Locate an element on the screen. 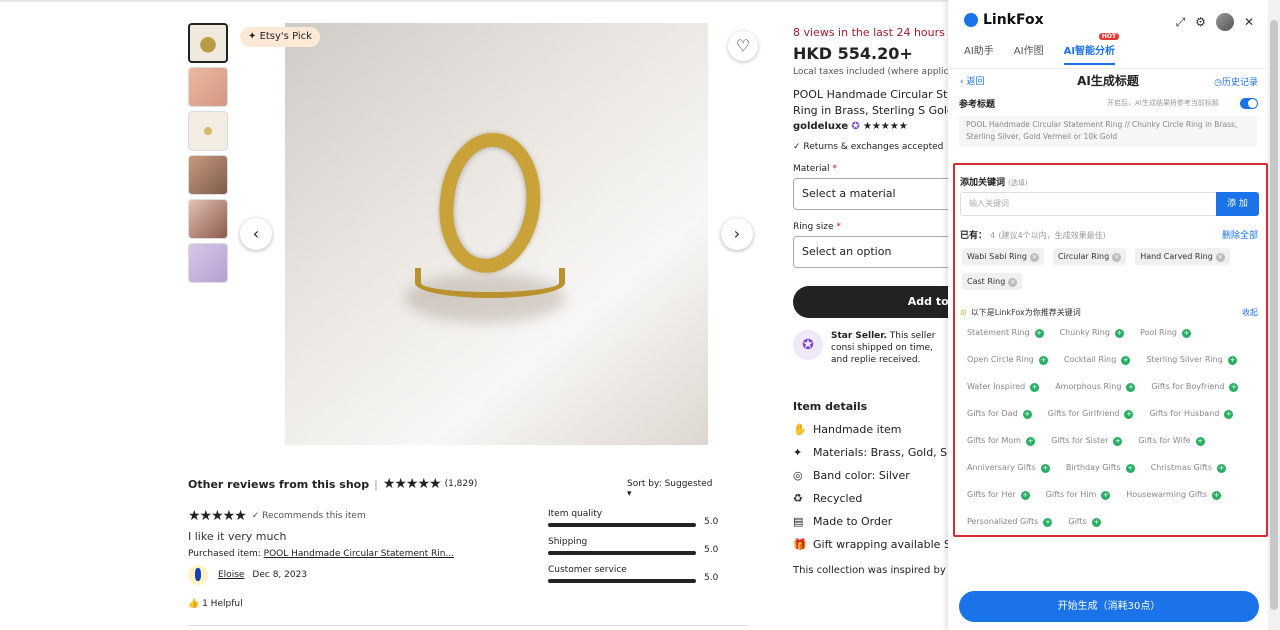 The height and width of the screenshot is (630, 1280). tab-ai-image: AI作图 is located at coordinates (1029, 53).